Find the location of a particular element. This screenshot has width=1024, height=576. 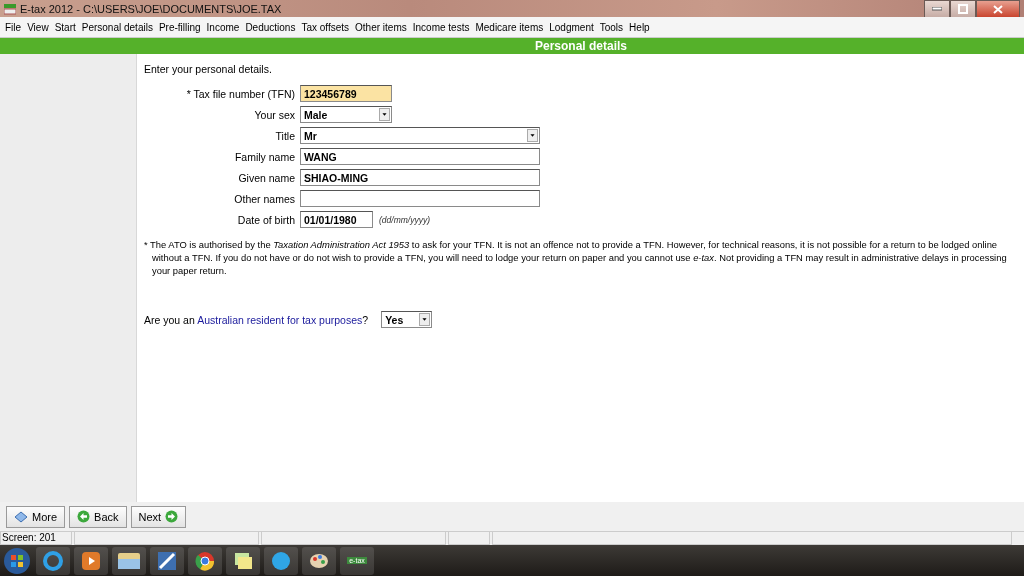

date-format-hint: (dd/mm/yyyy) is located at coordinates (404, 219).